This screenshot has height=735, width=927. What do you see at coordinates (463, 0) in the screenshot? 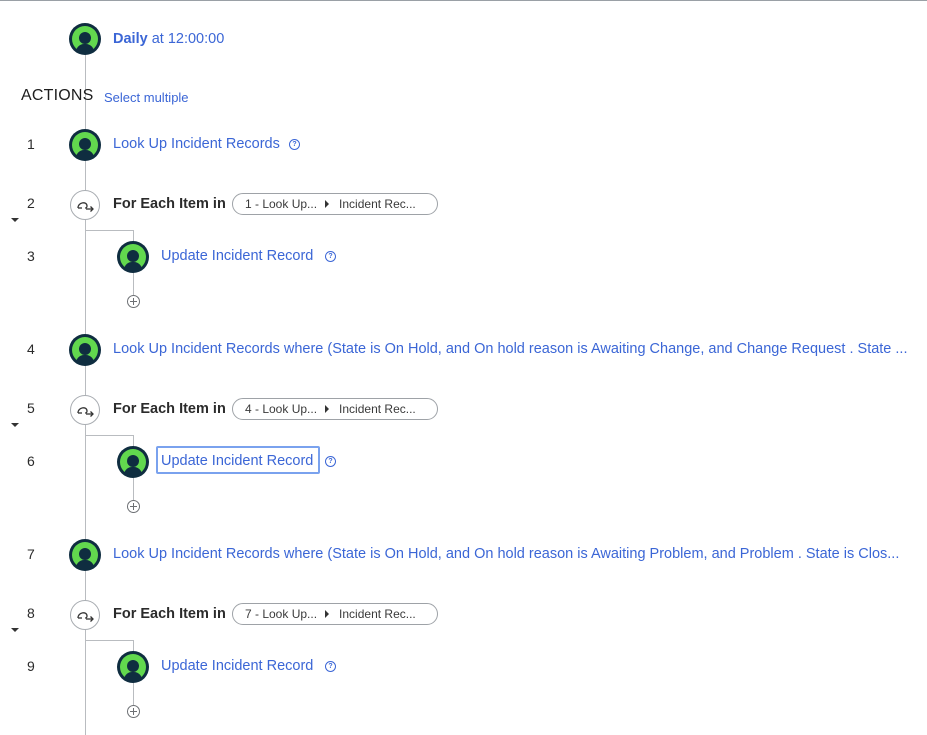
I see `top-divider` at bounding box center [463, 0].